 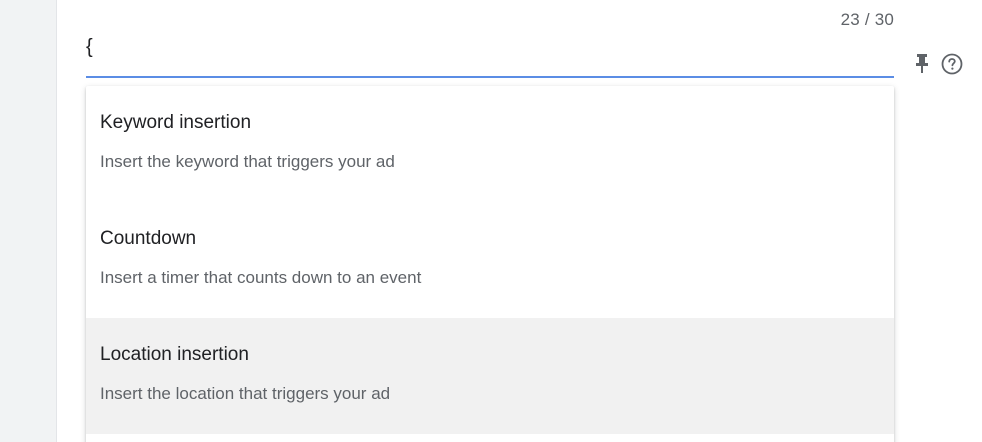 What do you see at coordinates (174, 354) in the screenshot?
I see `menu-item-title: Location insertion` at bounding box center [174, 354].